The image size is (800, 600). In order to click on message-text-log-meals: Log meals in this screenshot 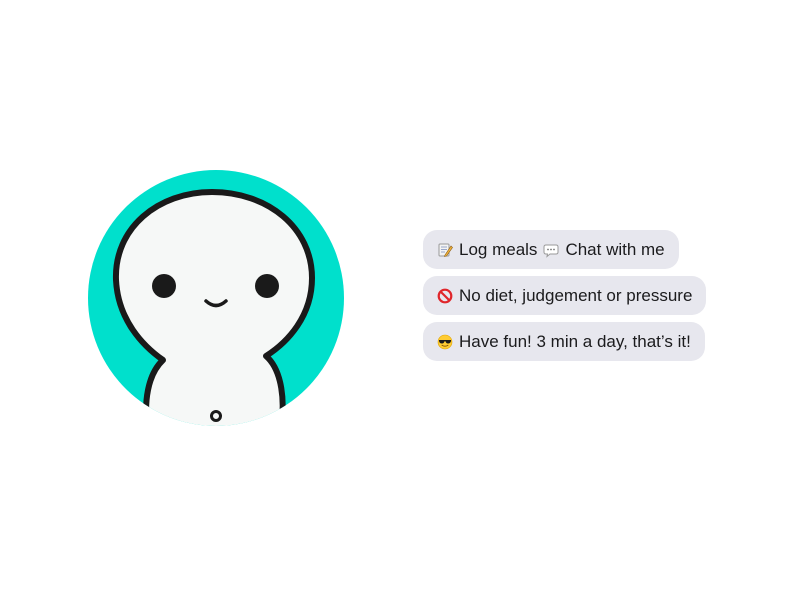, I will do `click(498, 249)`.